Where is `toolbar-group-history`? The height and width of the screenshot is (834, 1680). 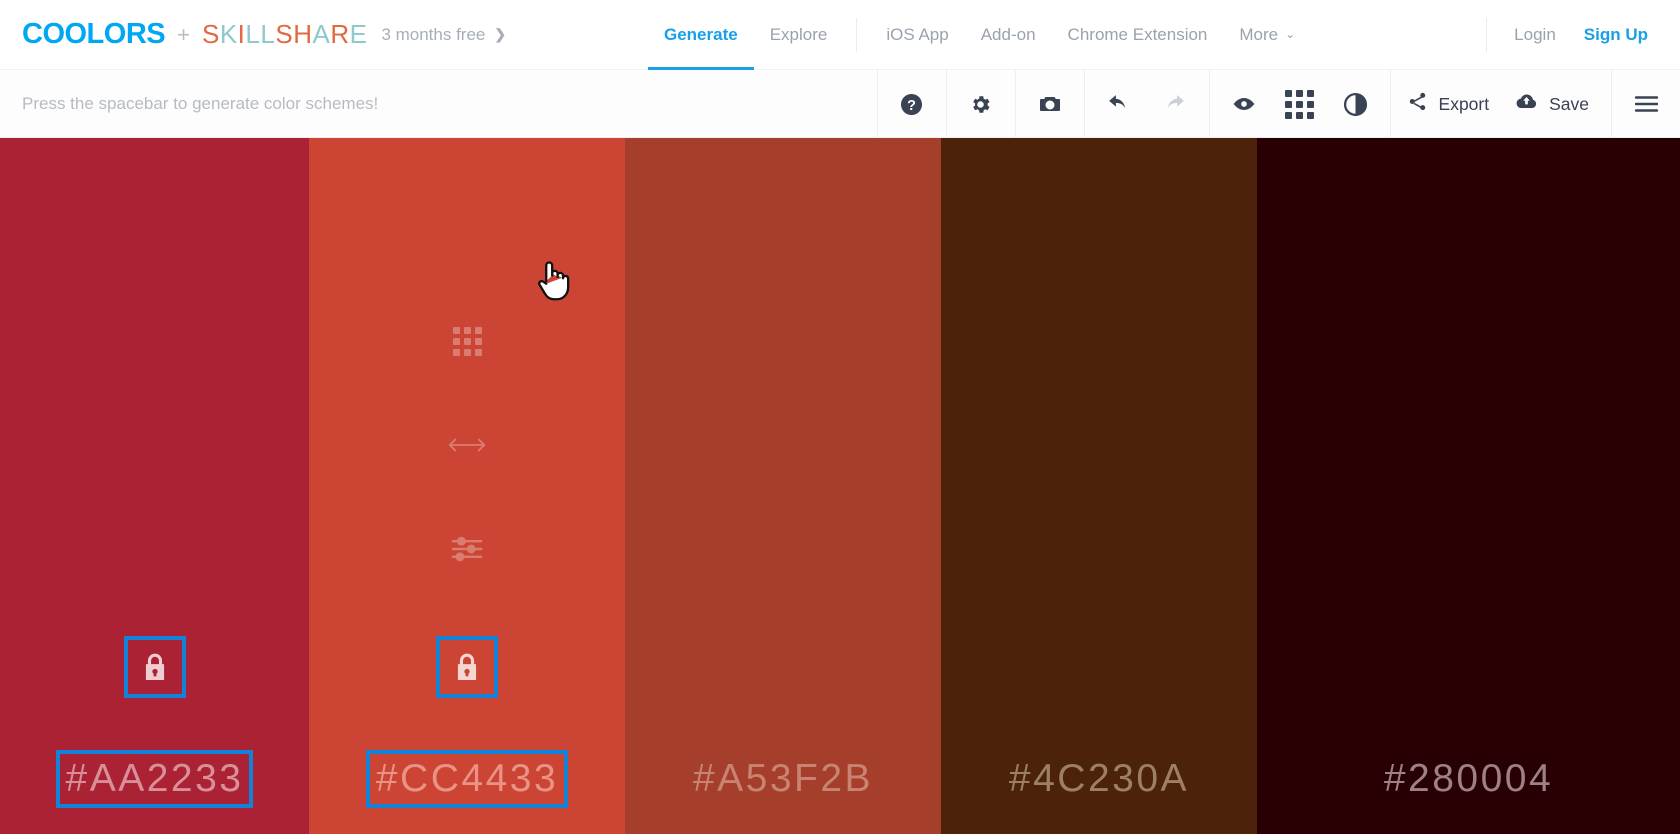
toolbar-group-history is located at coordinates (1147, 104).